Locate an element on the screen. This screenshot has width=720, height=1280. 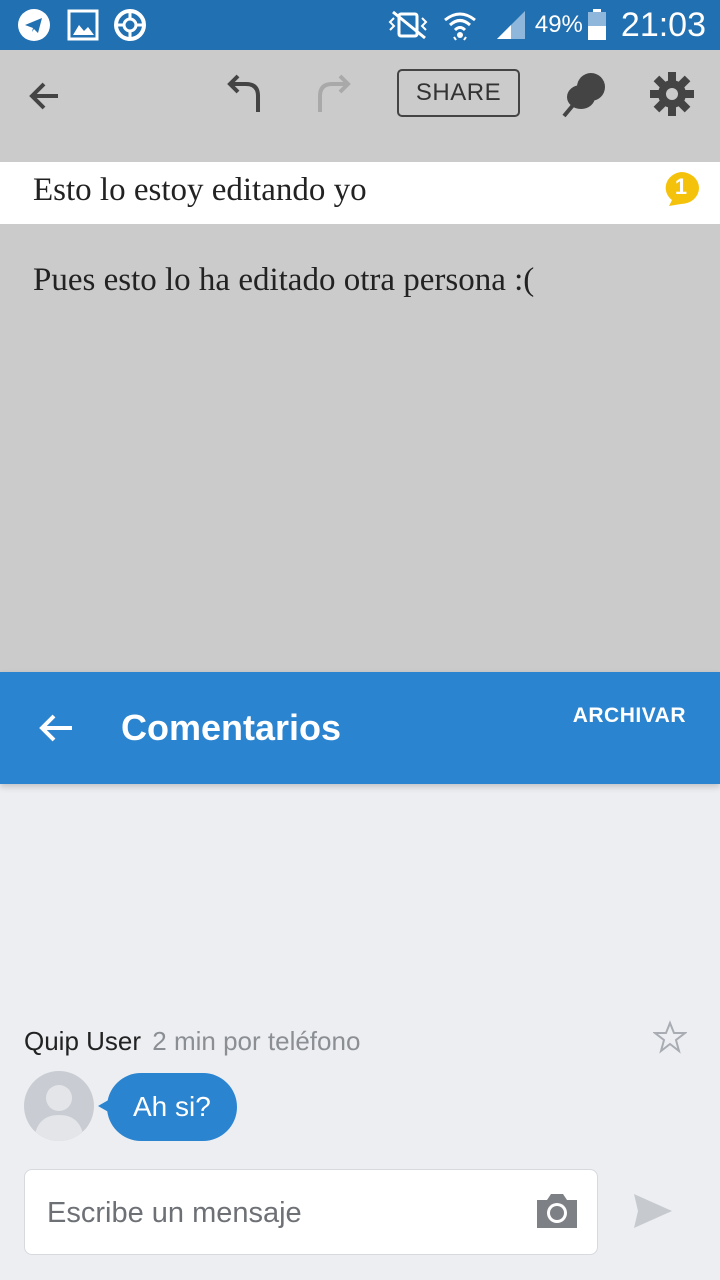
highlighted-paragraph: Esto lo estoy editando yo 1 is located at coordinates (360, 193).